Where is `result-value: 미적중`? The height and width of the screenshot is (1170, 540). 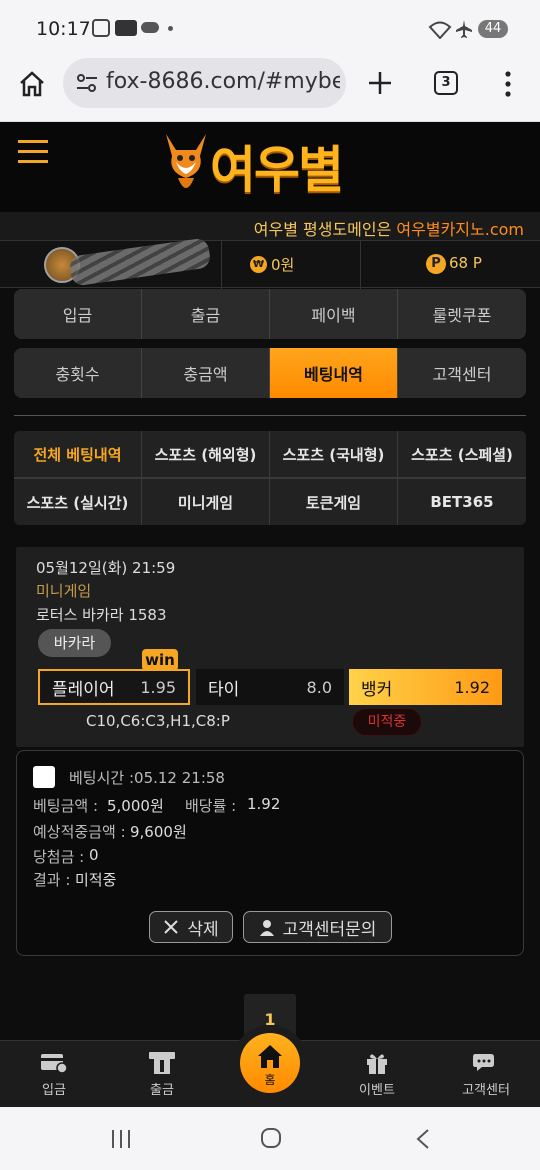
result-value: 미적중 is located at coordinates (96, 880).